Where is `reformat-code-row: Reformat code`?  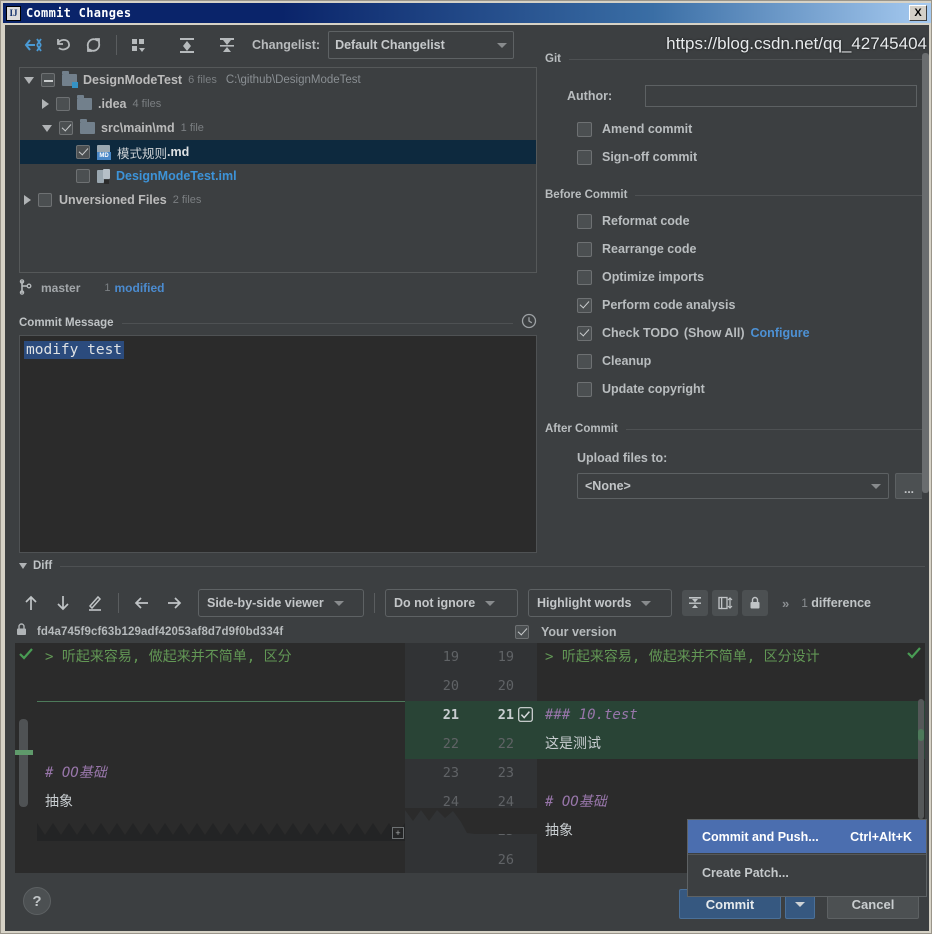 reformat-code-row: Reformat code is located at coordinates (753, 221).